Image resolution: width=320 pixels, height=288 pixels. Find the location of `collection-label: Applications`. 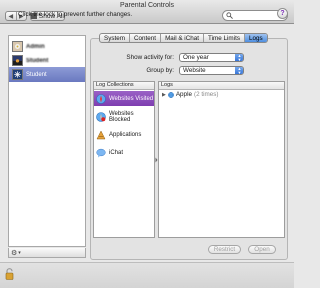

collection-label: Applications is located at coordinates (125, 134).